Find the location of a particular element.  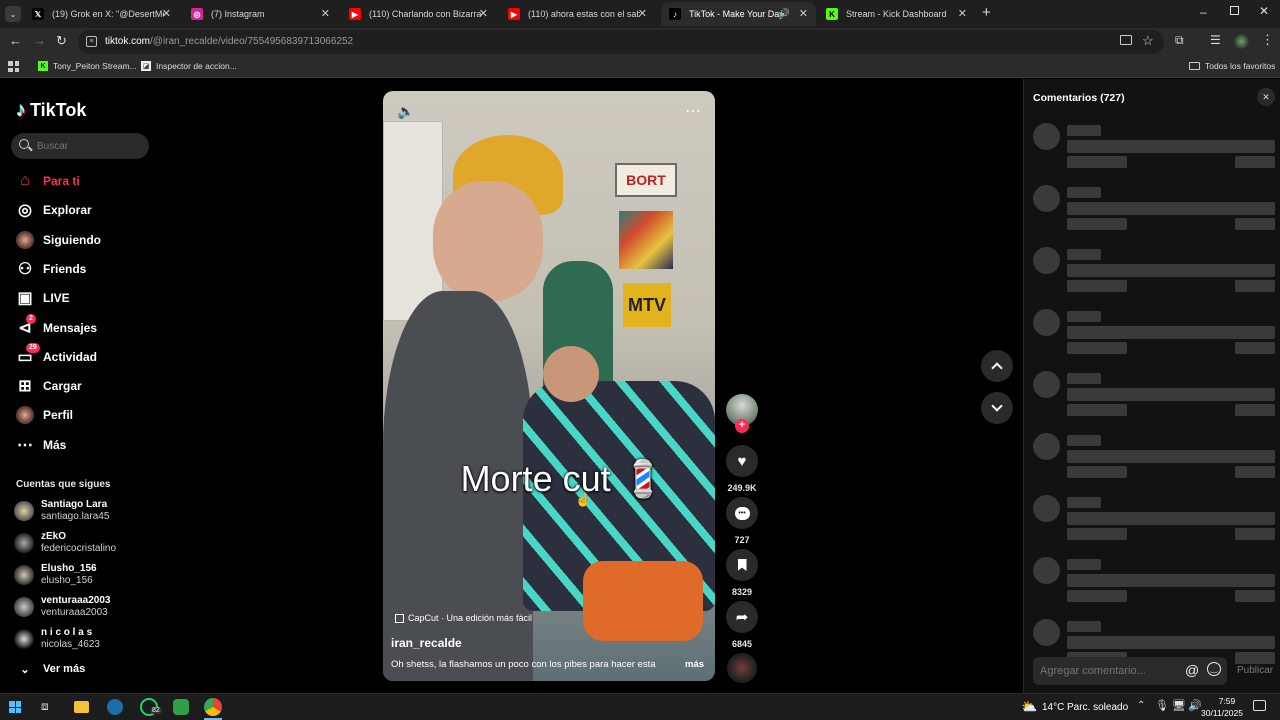

creator-avatar-button: + is located at coordinates (742, 413).